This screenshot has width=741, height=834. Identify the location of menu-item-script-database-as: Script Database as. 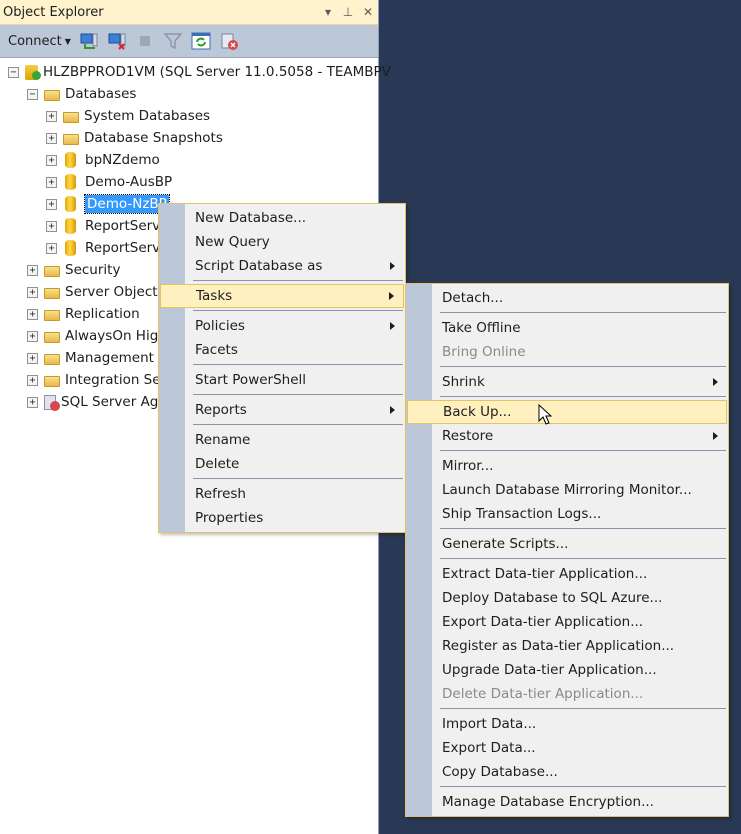
(282, 266).